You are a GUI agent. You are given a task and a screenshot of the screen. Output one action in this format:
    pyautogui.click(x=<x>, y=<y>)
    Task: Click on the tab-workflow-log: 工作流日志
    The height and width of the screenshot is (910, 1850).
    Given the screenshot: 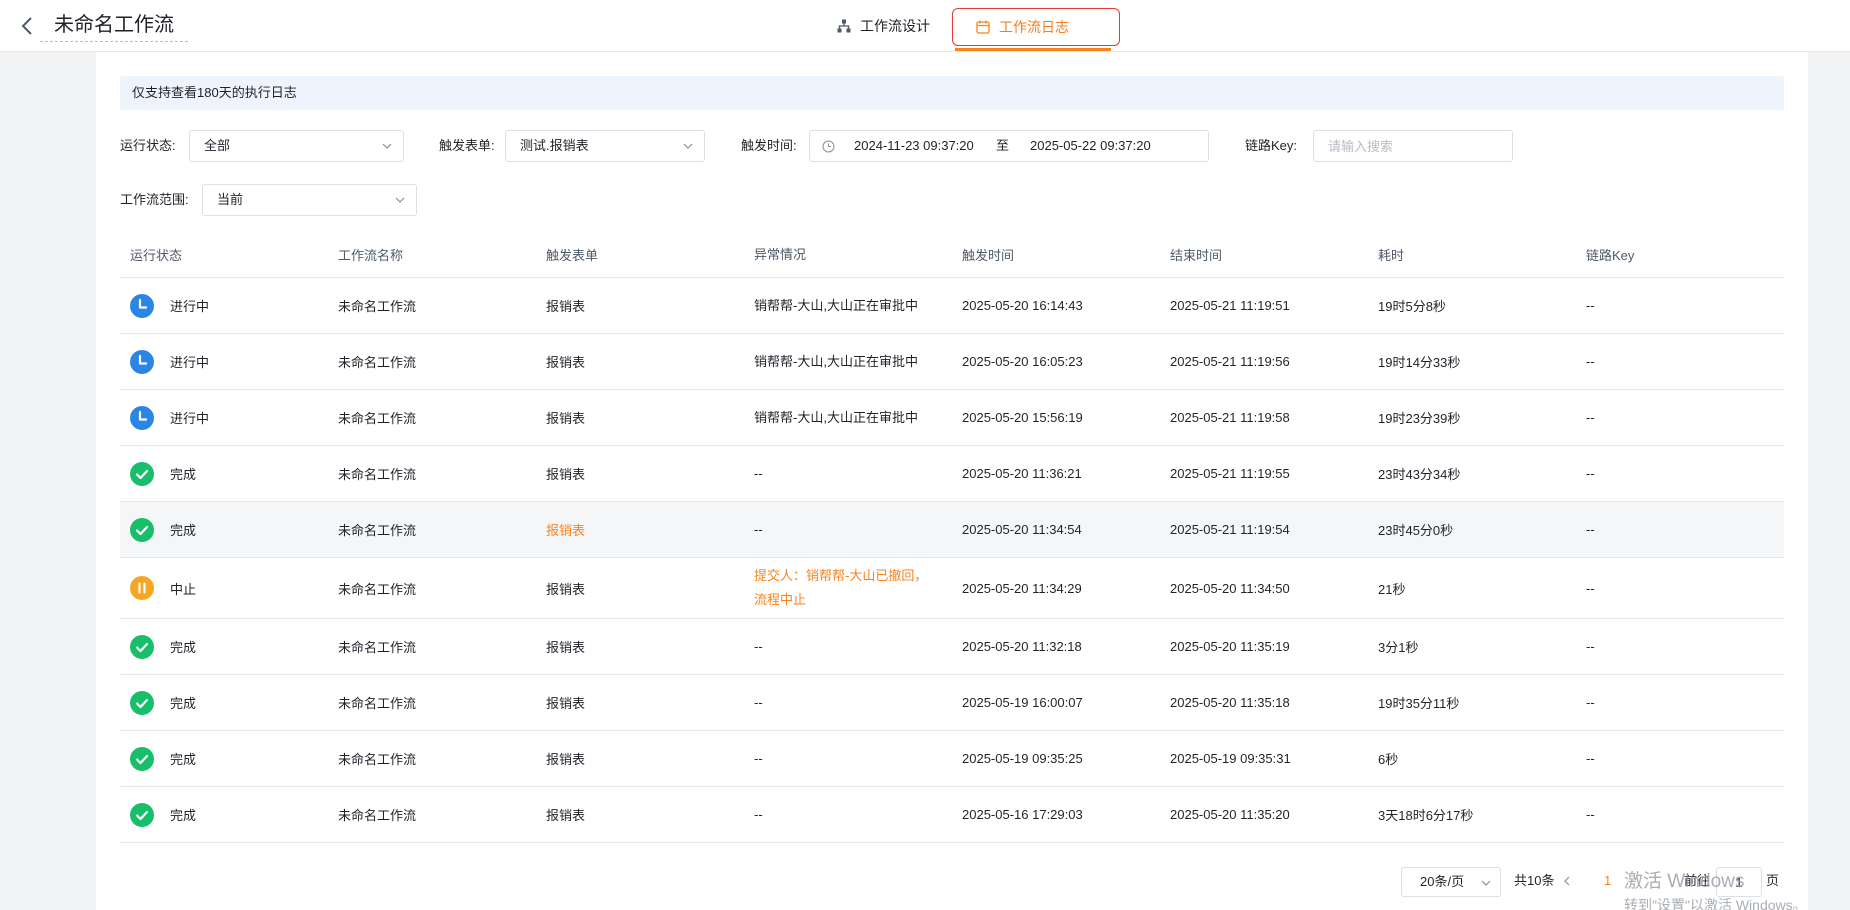 What is the action you would take?
    pyautogui.click(x=1036, y=27)
    